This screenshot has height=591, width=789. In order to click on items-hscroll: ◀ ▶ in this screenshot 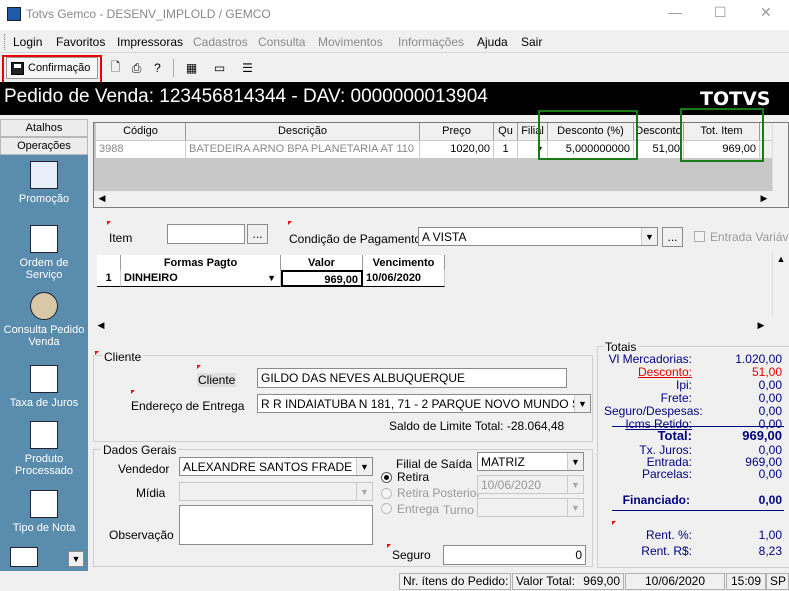, I will do `click(441, 199)`.